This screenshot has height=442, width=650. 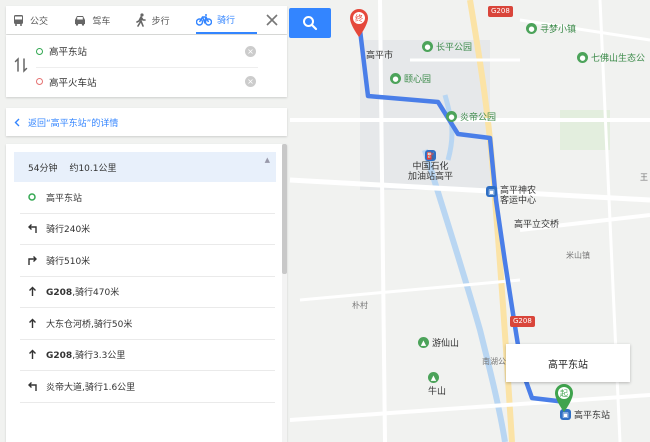 What do you see at coordinates (537, 225) in the screenshot?
I see `place-gaoping-interchange: 高平立交桥` at bounding box center [537, 225].